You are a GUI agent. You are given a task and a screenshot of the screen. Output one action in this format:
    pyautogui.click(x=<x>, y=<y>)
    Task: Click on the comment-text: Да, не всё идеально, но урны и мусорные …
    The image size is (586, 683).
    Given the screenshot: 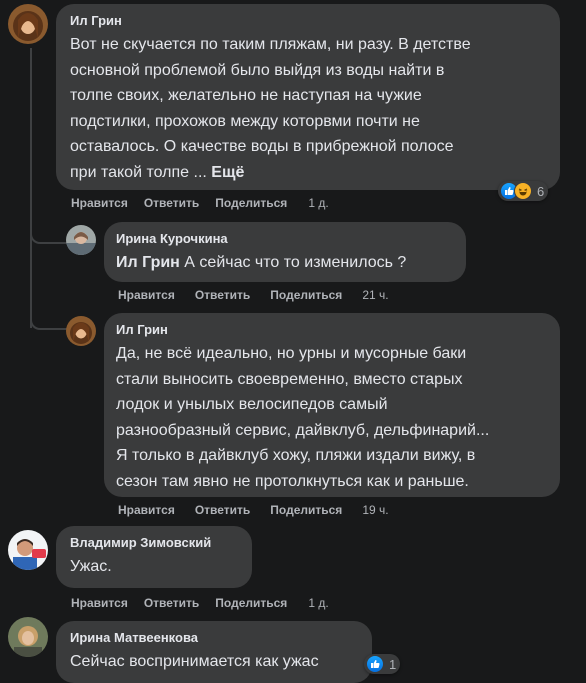 What is the action you would take?
    pyautogui.click(x=303, y=417)
    